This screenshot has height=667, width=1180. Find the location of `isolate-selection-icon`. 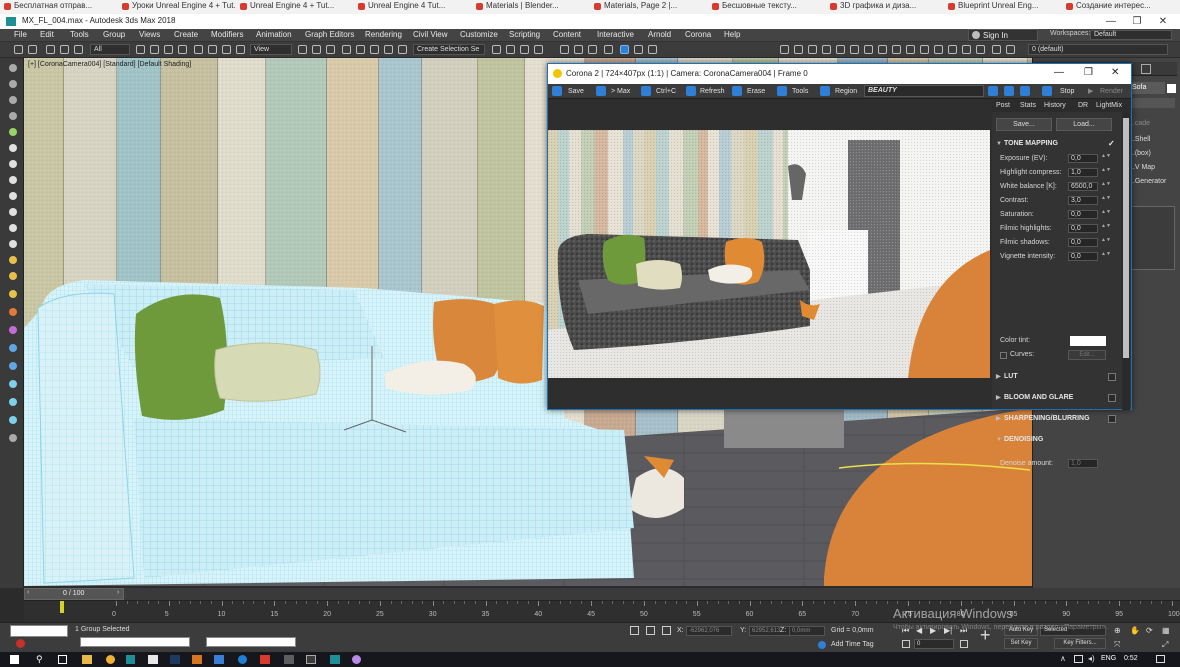

isolate-selection-icon is located at coordinates (812, 49).